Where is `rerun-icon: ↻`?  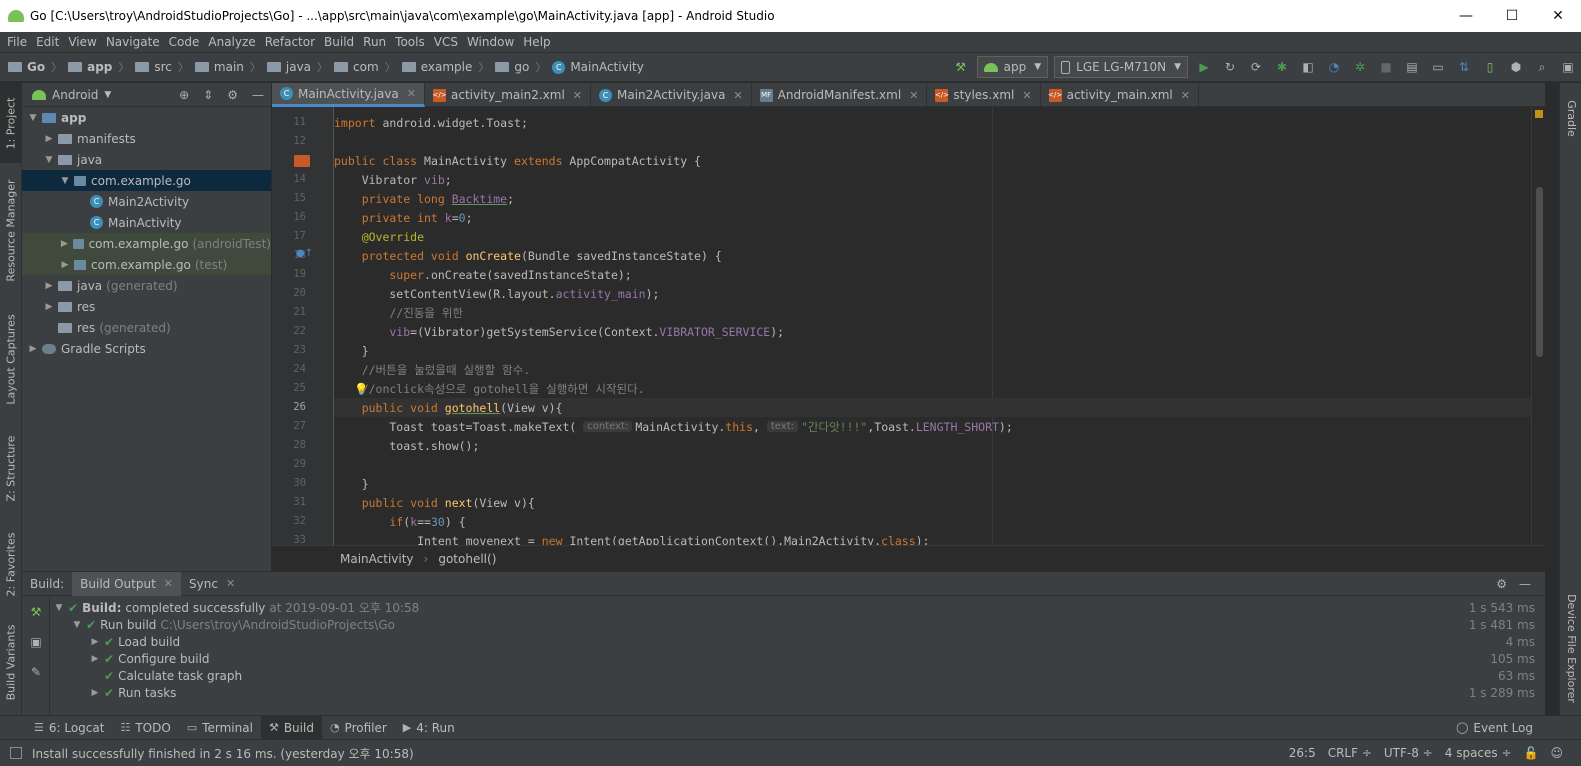 rerun-icon: ↻ is located at coordinates (1230, 67).